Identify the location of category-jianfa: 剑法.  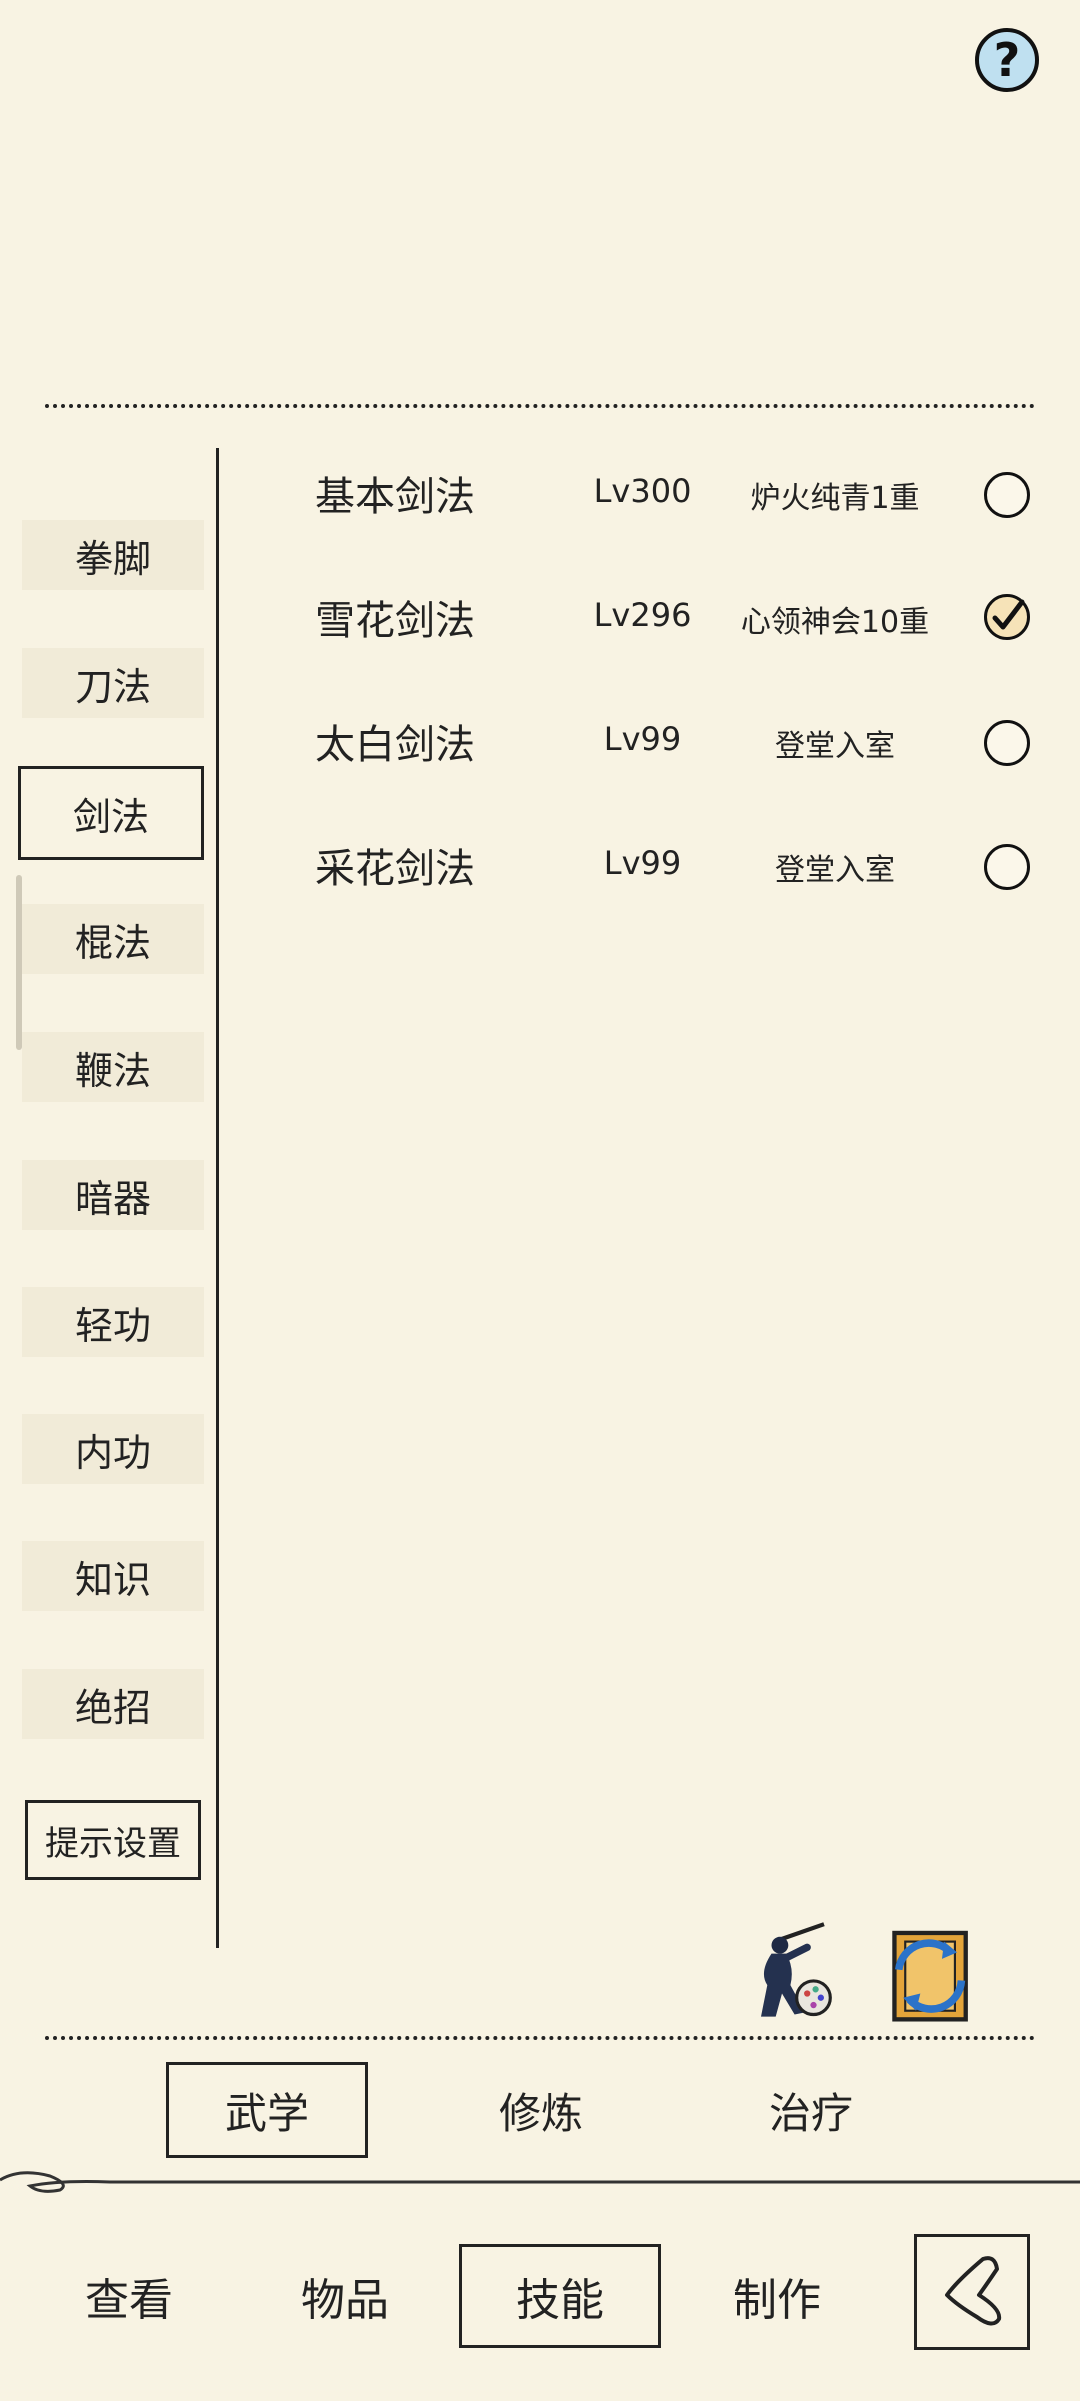
(111, 813).